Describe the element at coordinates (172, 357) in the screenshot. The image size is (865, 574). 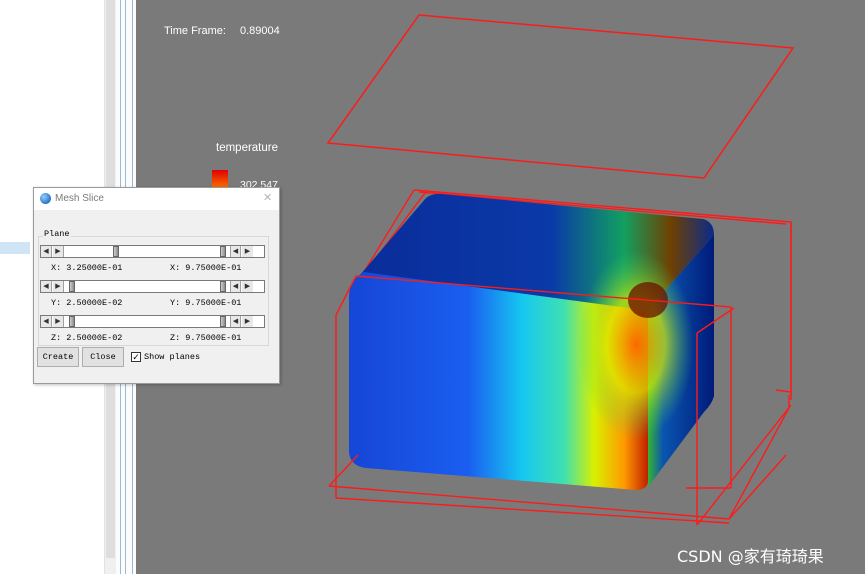
I see `show-planes-label: Show planes` at that location.